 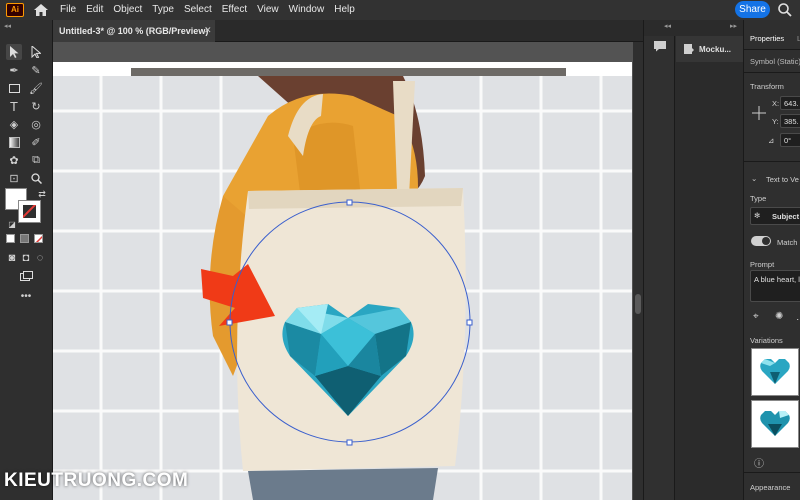 What do you see at coordinates (759, 113) in the screenshot?
I see `reference-point-icon` at bounding box center [759, 113].